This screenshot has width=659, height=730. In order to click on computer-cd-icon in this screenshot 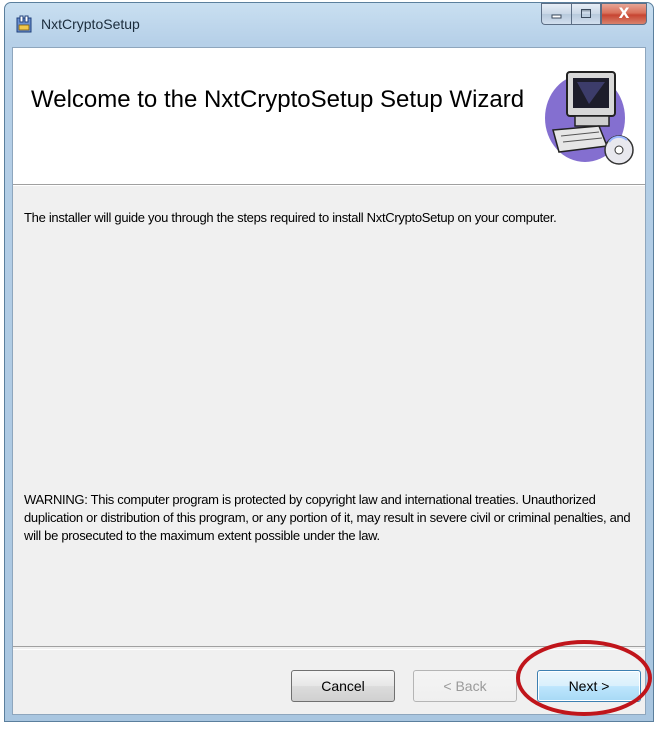, I will do `click(589, 116)`.